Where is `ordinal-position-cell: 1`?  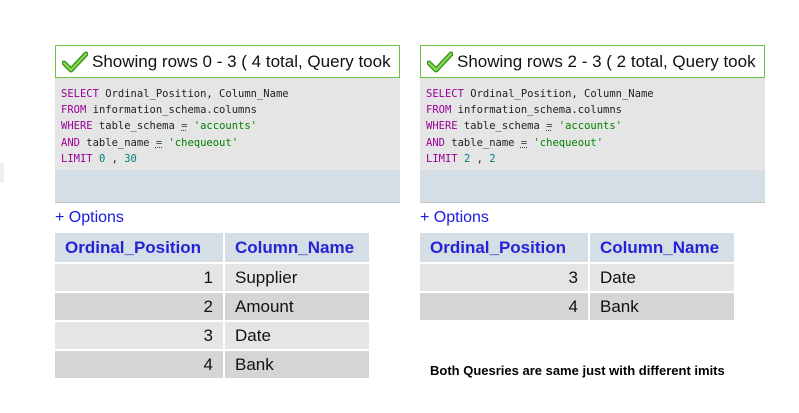
ordinal-position-cell: 1 is located at coordinates (139, 277).